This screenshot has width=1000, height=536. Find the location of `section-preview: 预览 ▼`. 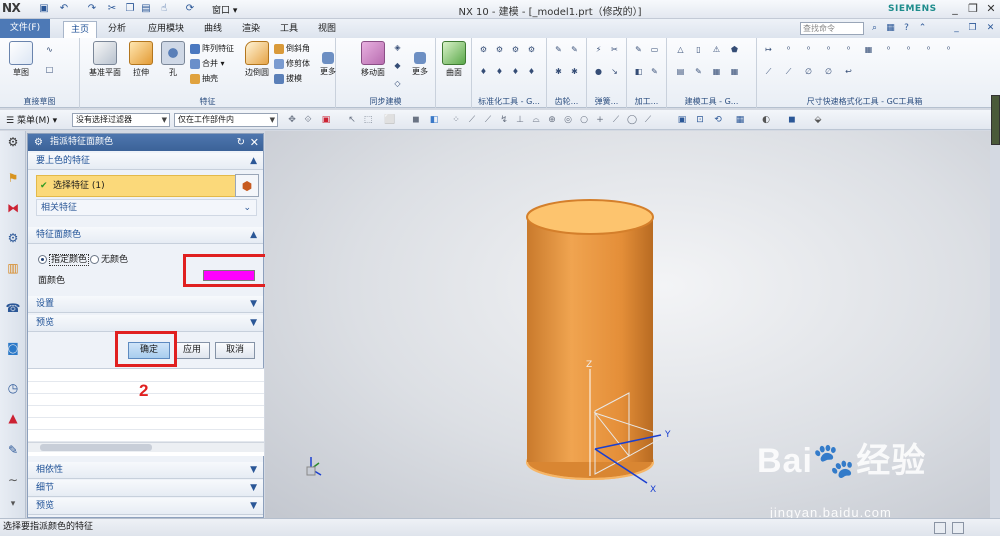

section-preview: 预览 ▼ is located at coordinates (145, 323).